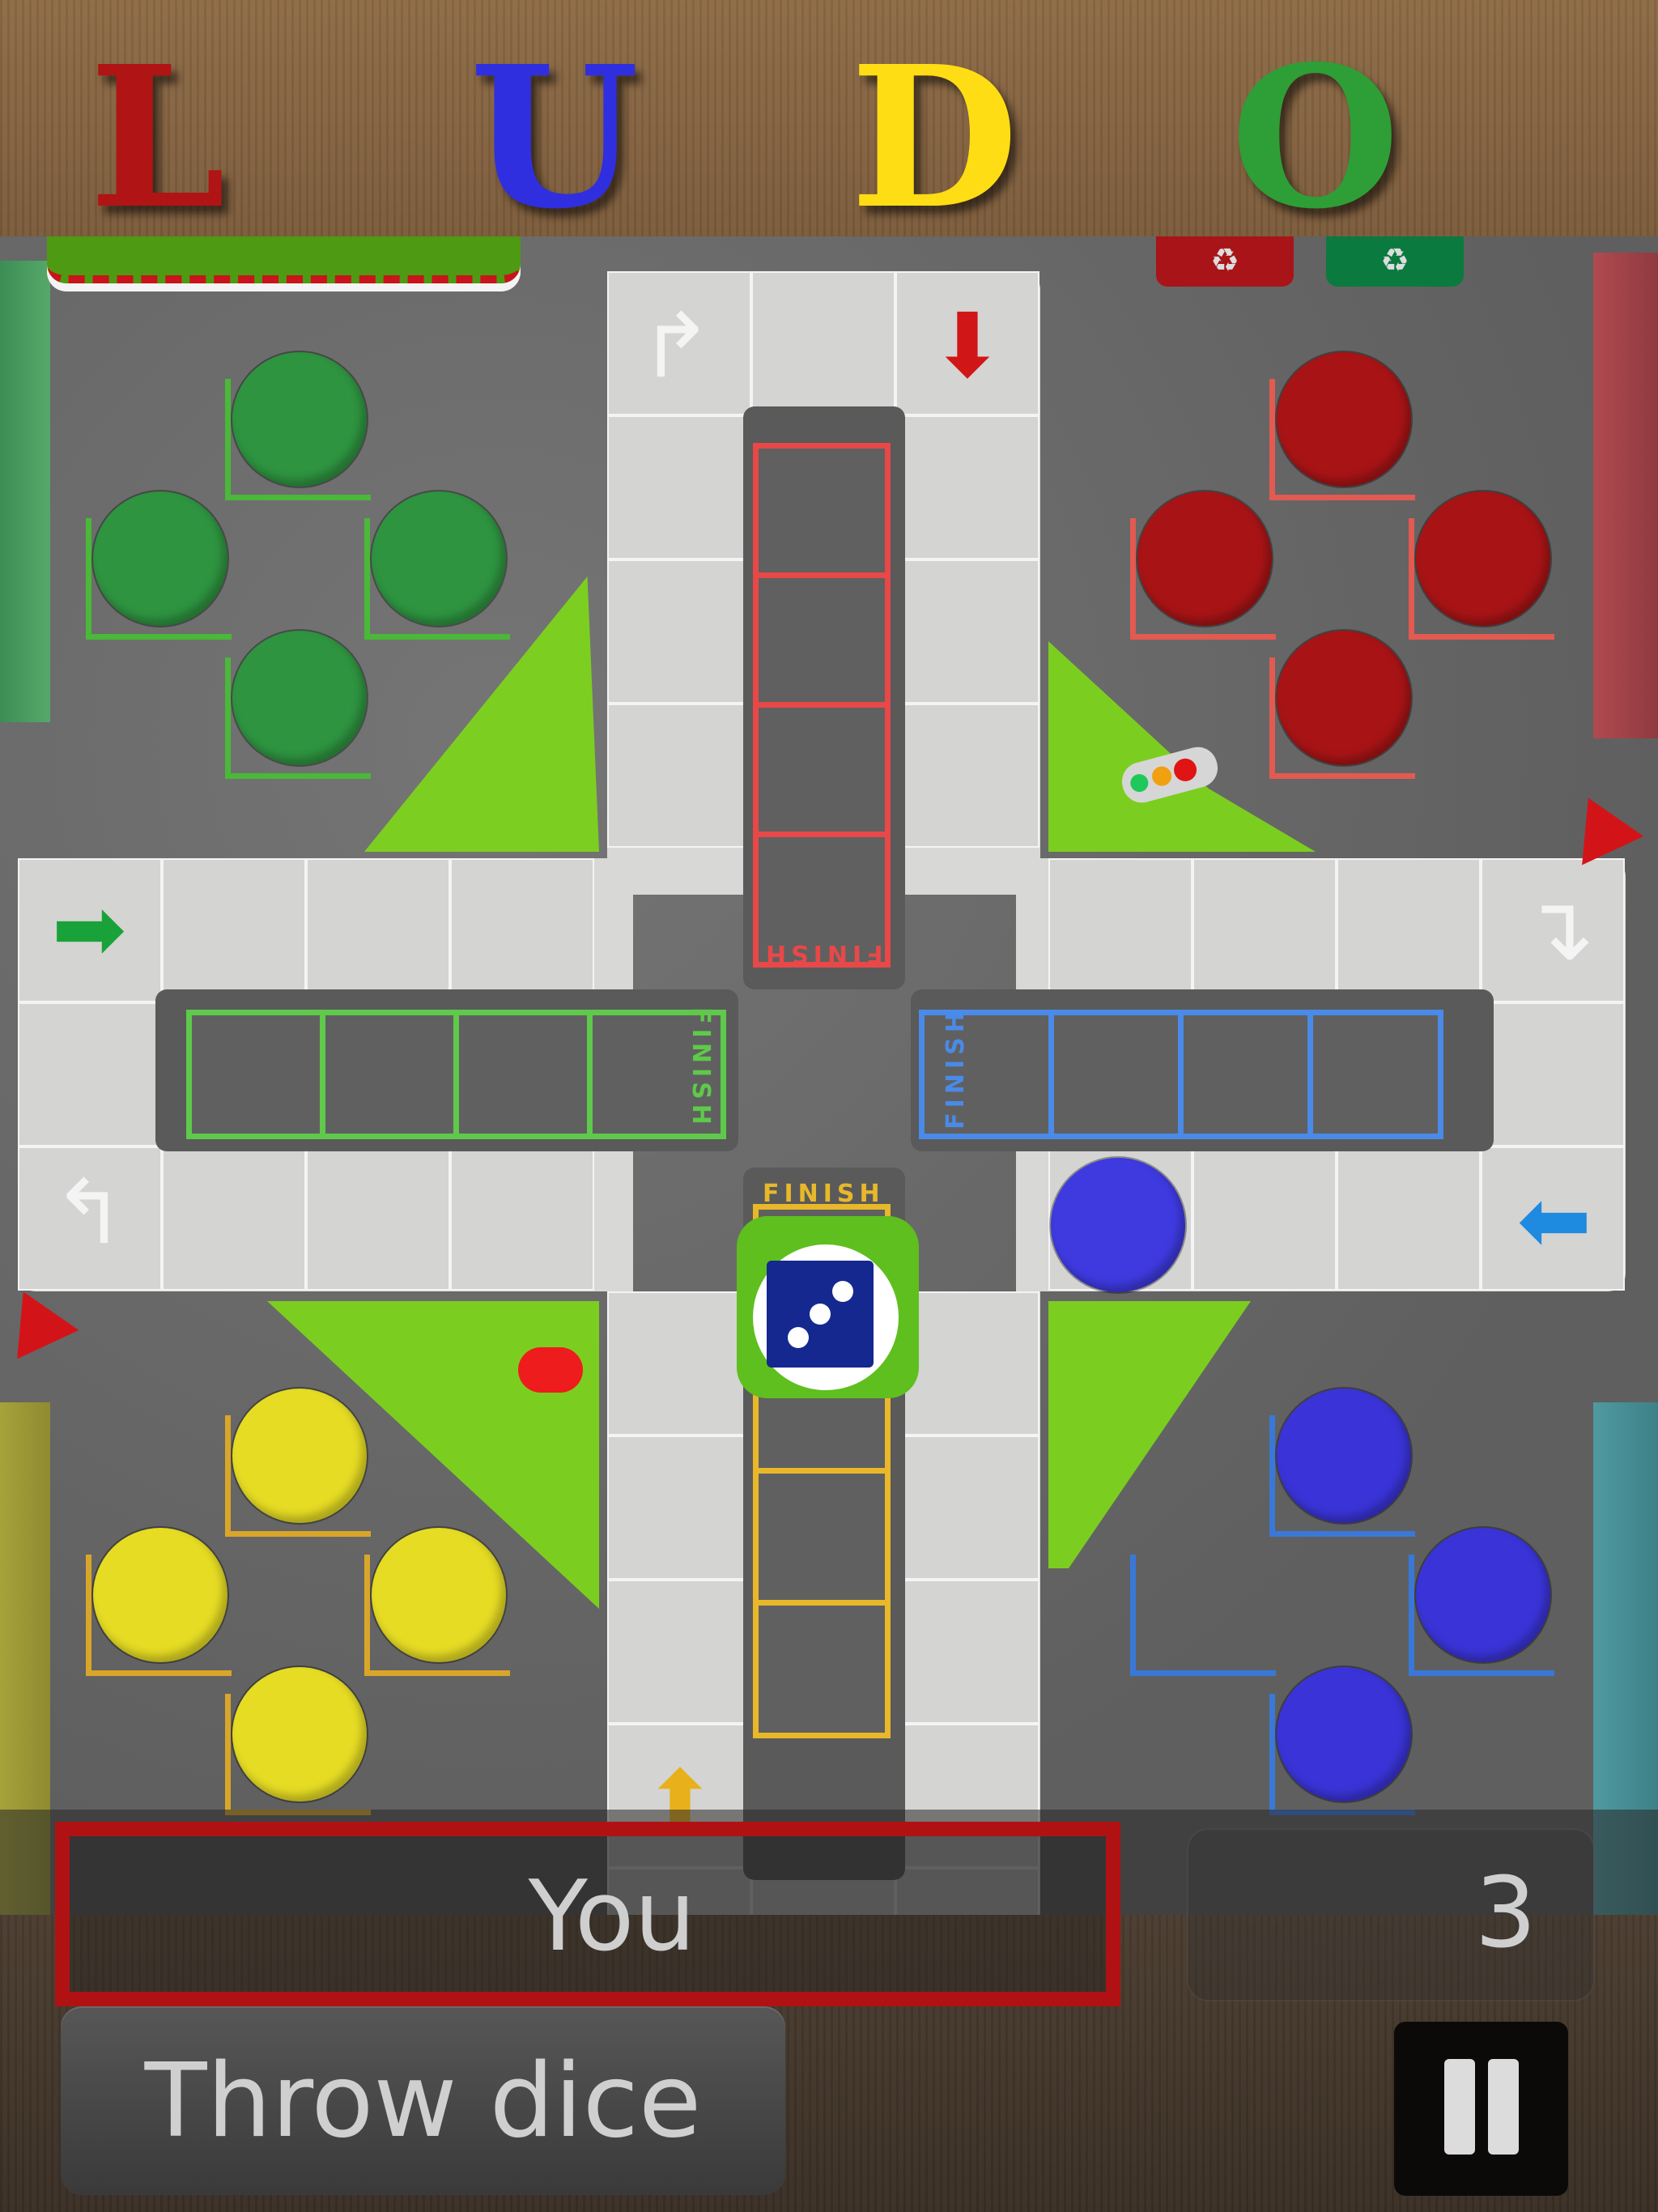  I want to click on green-parking-strip, so click(284, 259).